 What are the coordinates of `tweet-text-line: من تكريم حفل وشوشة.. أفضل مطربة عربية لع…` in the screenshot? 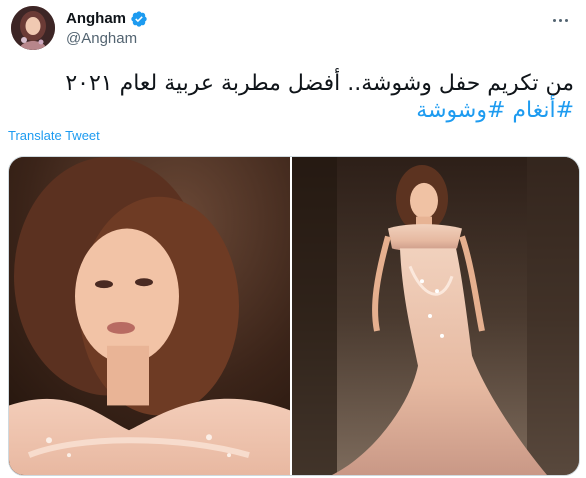 It's located at (319, 83).